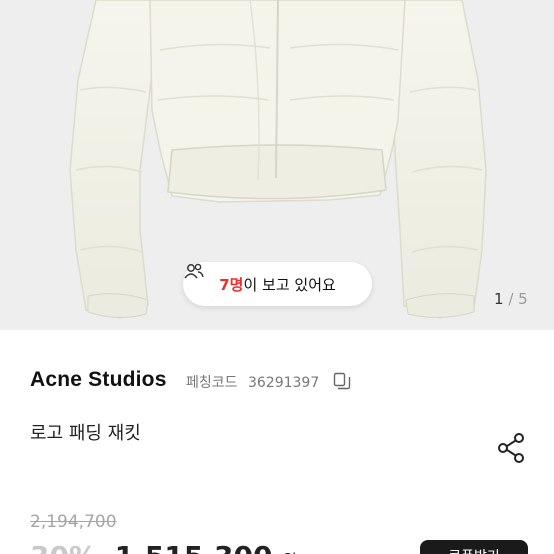  I want to click on fetching-code: 페칭코드 36291397, so click(252, 382).